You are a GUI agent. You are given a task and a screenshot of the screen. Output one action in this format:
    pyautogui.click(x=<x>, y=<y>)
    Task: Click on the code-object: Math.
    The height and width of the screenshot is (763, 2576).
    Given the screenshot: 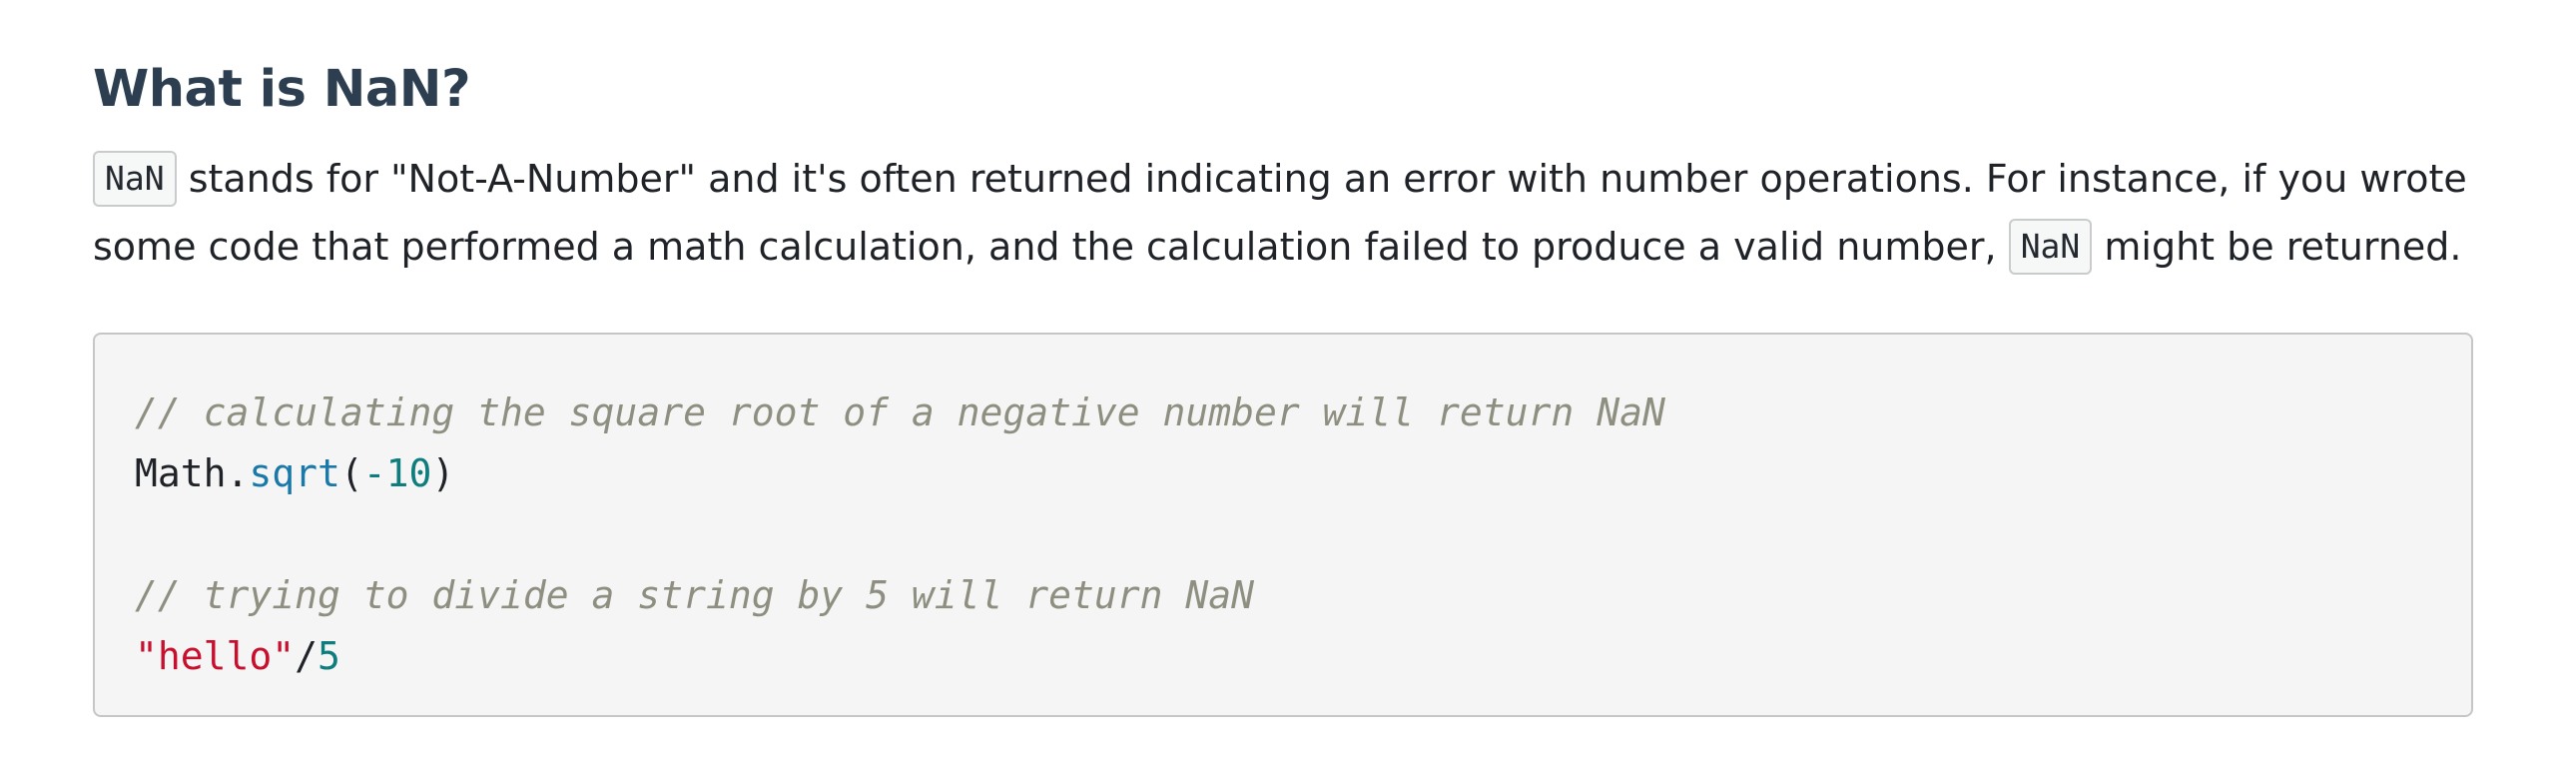 What is the action you would take?
    pyautogui.click(x=192, y=473)
    